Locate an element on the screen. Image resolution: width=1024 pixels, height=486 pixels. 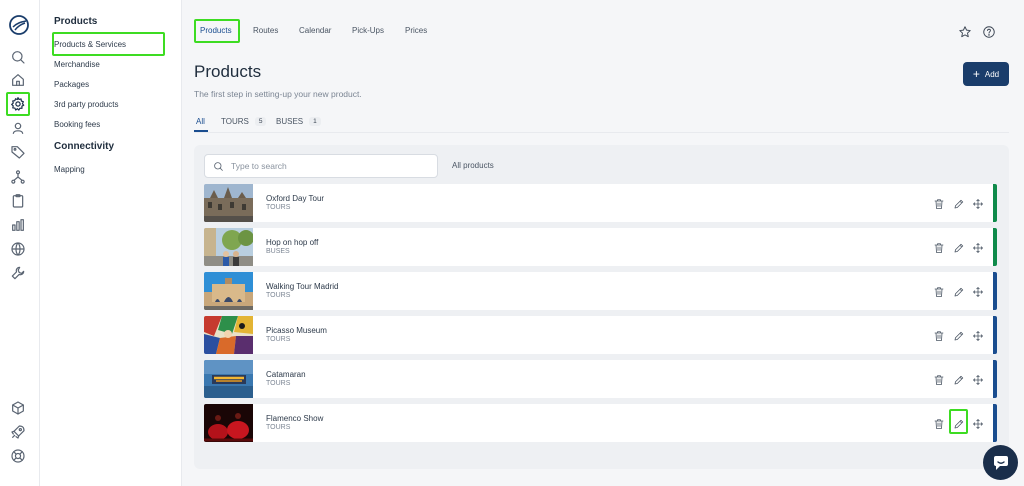
sidebar-item-highlight is located at coordinates (108, 44).